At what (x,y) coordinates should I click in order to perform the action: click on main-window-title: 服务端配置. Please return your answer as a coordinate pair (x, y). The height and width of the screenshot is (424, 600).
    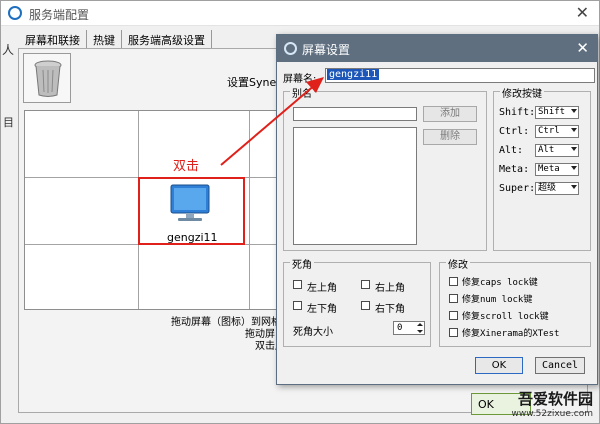
    Looking at the image, I should click on (59, 15).